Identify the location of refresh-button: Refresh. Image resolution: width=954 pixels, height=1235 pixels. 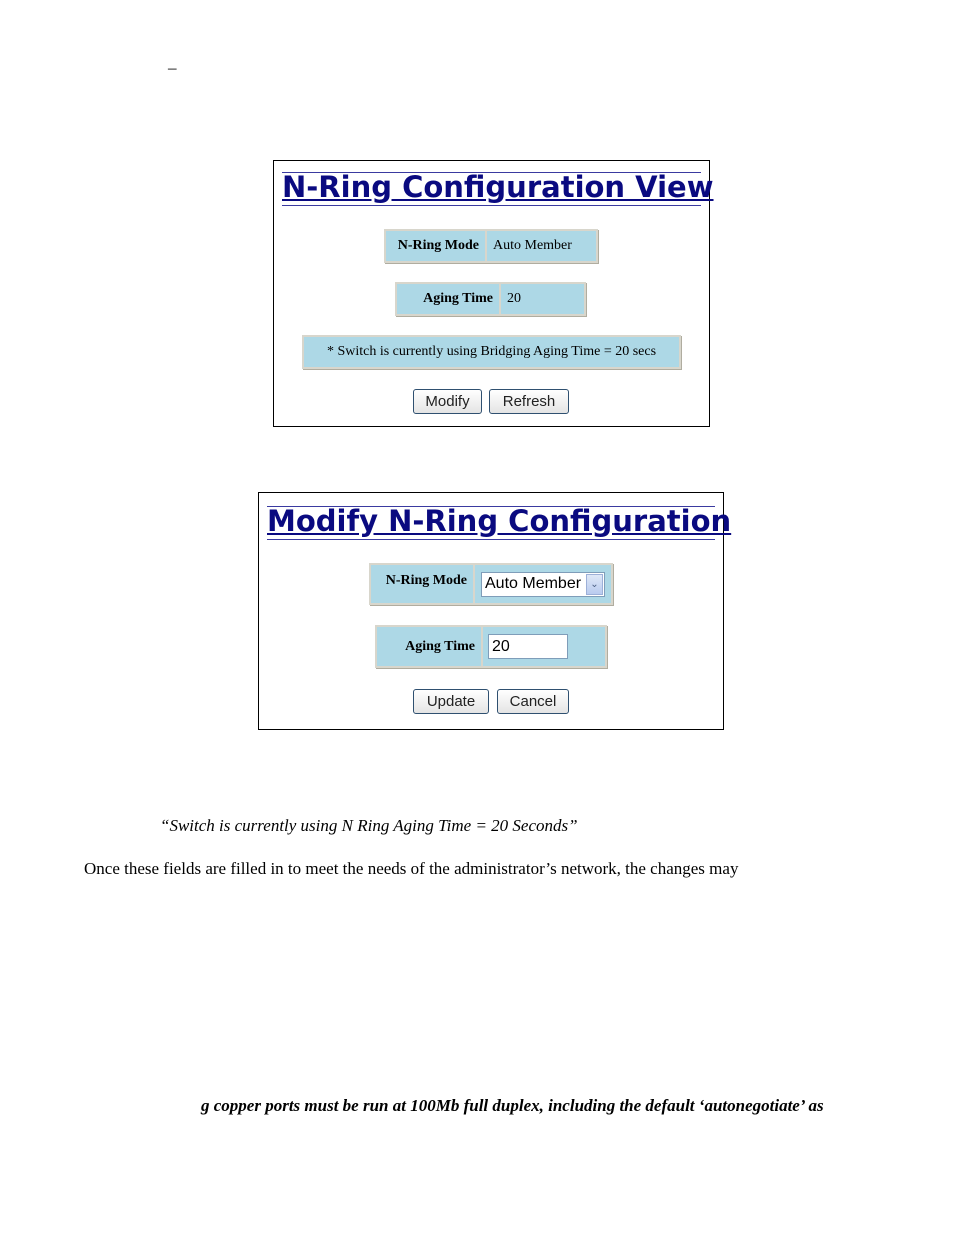
(529, 401).